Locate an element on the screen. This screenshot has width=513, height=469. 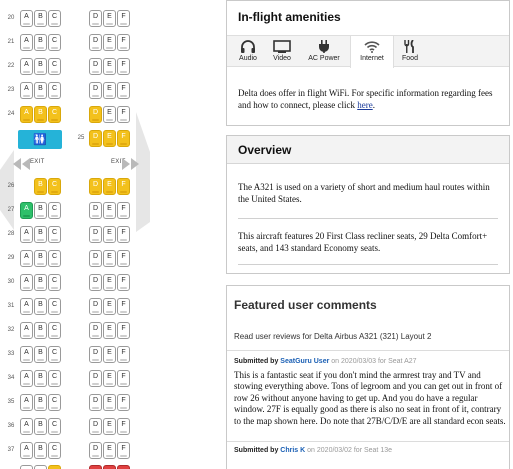
seat-35E: E is located at coordinates (109, 402).